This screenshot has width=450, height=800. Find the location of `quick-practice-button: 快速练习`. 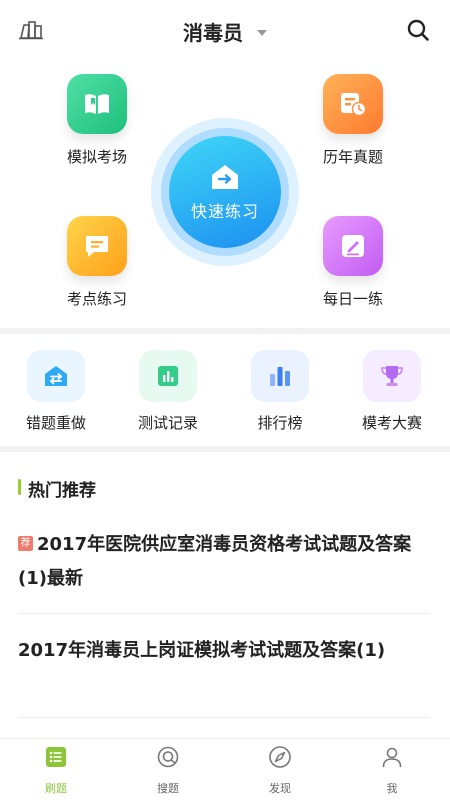

quick-practice-button: 快速练习 is located at coordinates (225, 192).